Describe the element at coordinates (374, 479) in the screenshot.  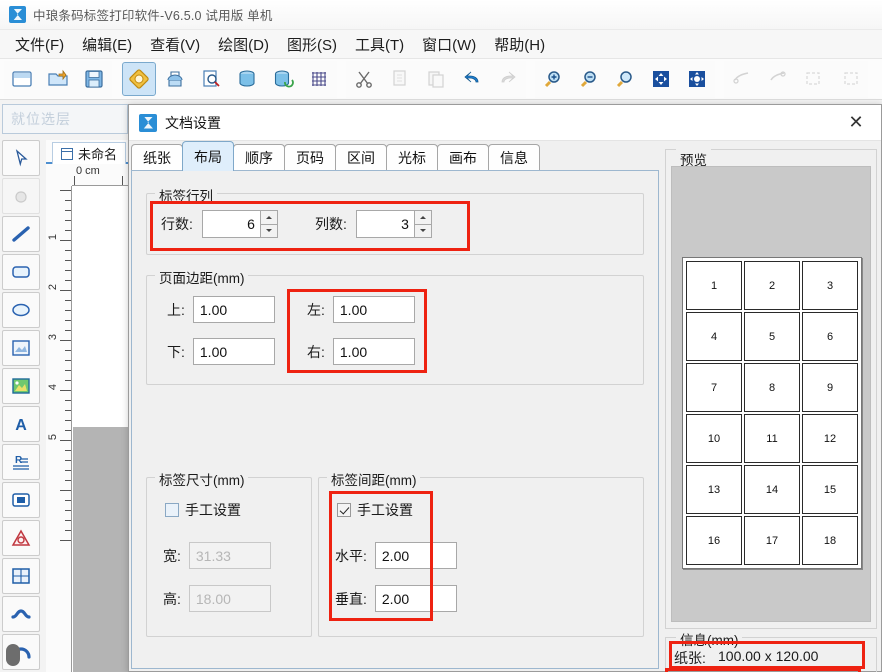
I see `label-gap-group-label: 标签间距(mm)` at that location.